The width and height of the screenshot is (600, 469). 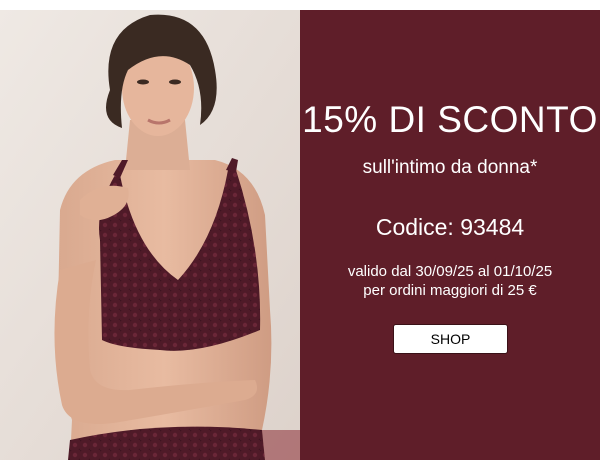 What do you see at coordinates (450, 271) in the screenshot?
I see `validity-dates: valido dal 30/09/25 al 01/10/25` at bounding box center [450, 271].